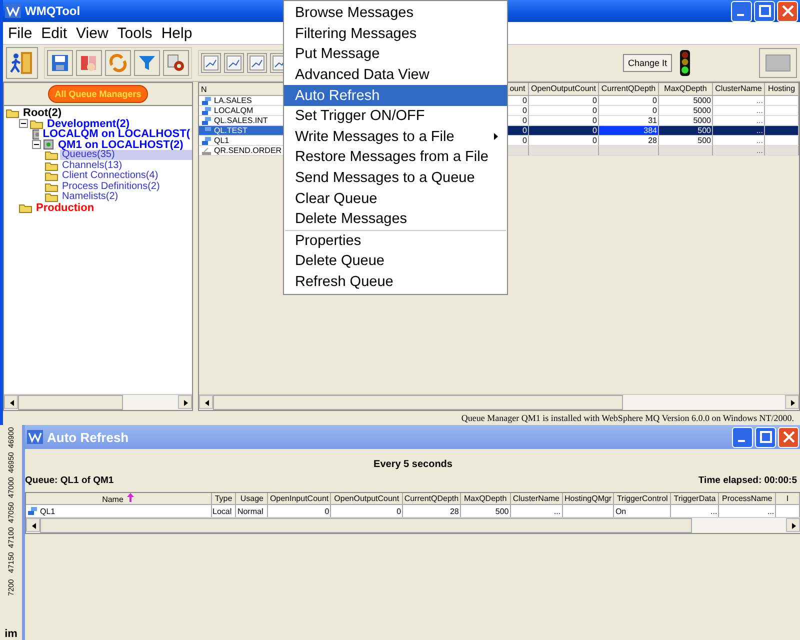  I want to click on menu-item: Refresh Queue, so click(395, 282).